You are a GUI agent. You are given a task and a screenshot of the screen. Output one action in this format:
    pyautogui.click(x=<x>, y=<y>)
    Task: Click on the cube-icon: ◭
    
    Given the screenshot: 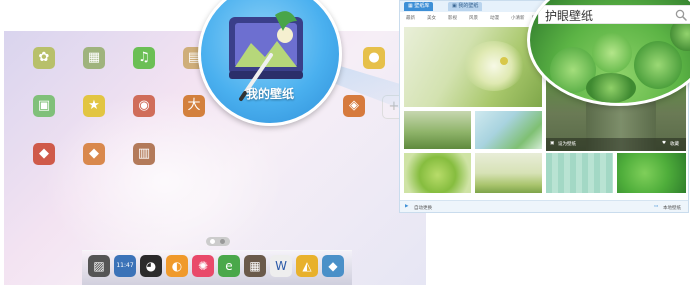 What is the action you would take?
    pyautogui.click(x=307, y=266)
    